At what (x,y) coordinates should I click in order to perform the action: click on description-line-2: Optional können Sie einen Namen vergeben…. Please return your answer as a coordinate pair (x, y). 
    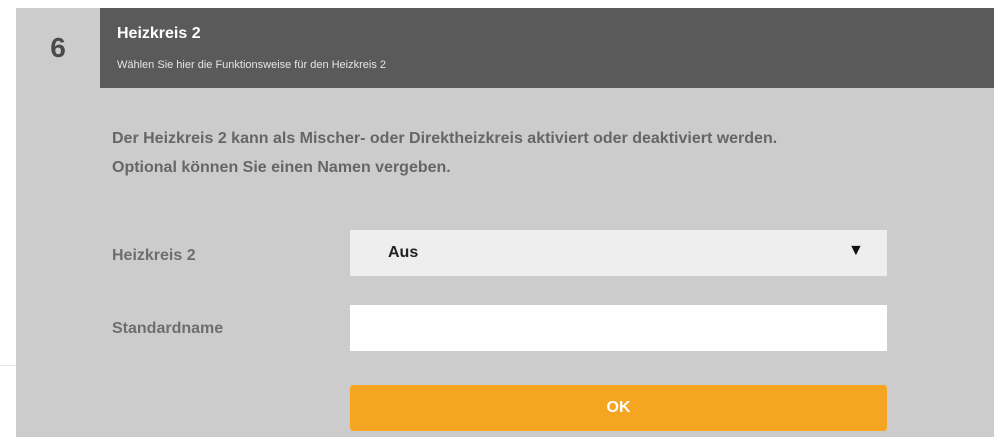
    Looking at the image, I should click on (281, 167).